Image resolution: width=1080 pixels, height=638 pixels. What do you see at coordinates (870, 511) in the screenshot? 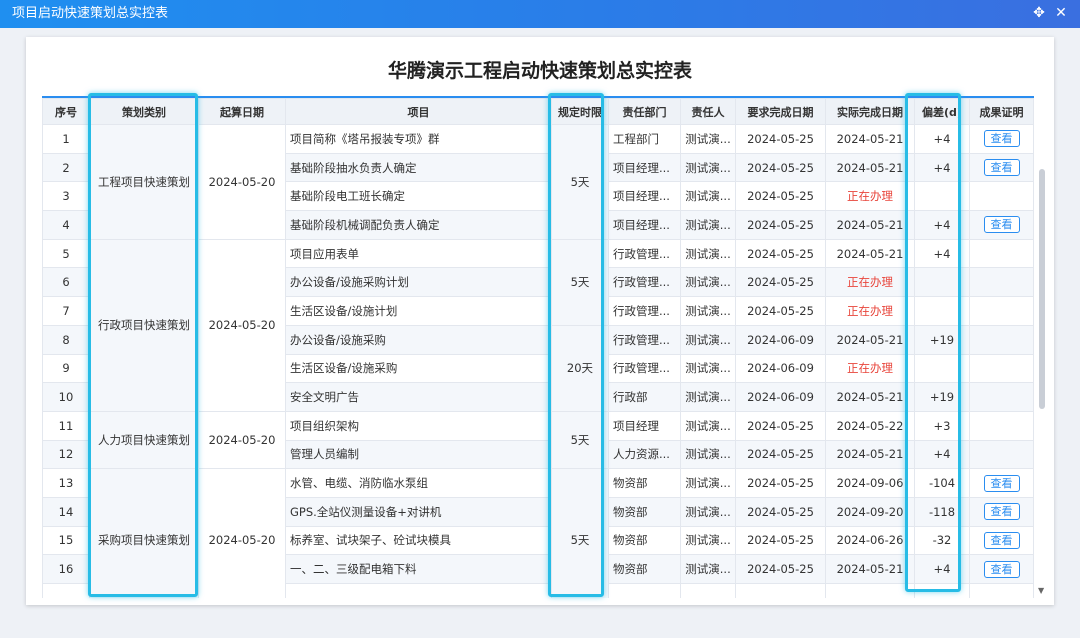
I see `done-date-cell: 2024-09-20` at bounding box center [870, 511].